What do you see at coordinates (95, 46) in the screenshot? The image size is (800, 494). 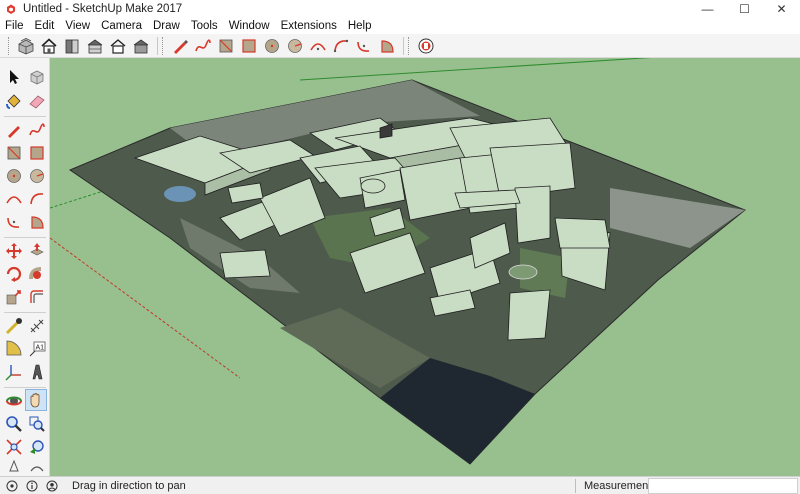 I see `right-view-icon` at bounding box center [95, 46].